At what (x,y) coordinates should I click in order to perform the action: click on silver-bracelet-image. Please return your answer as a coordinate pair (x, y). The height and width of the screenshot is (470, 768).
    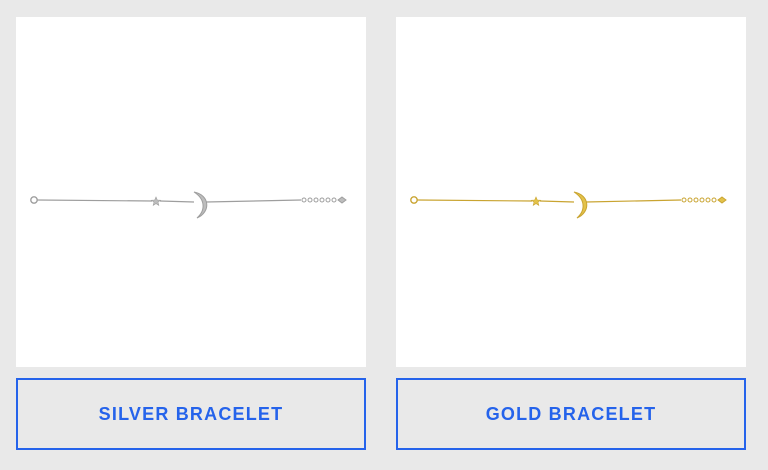
    Looking at the image, I should click on (188, 205).